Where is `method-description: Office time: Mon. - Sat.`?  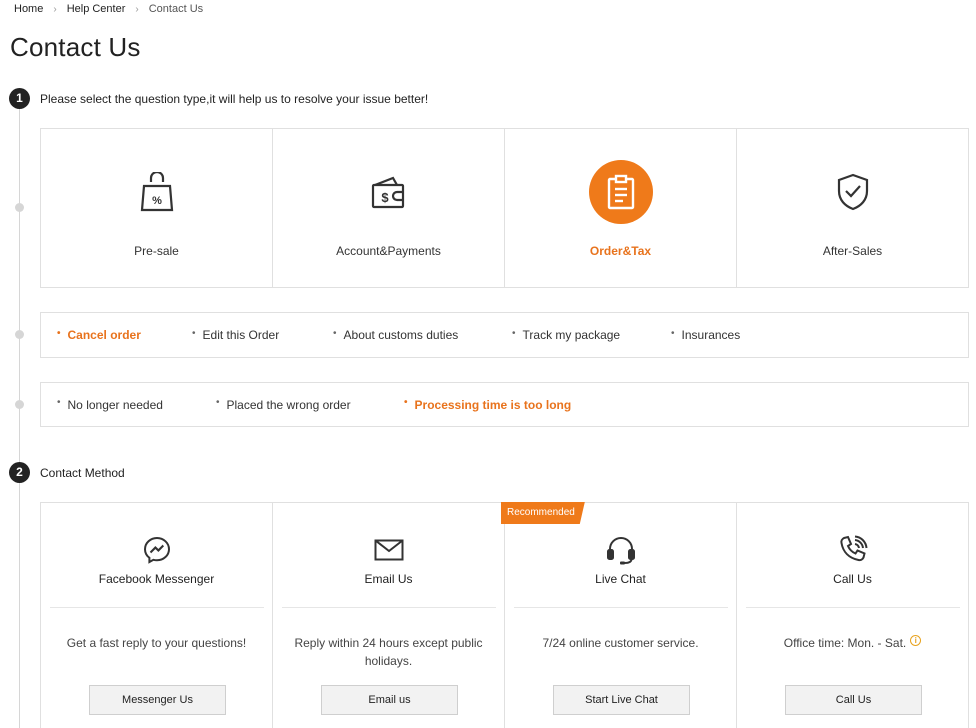
method-description: Office time: Mon. - Sat. is located at coordinates (845, 643).